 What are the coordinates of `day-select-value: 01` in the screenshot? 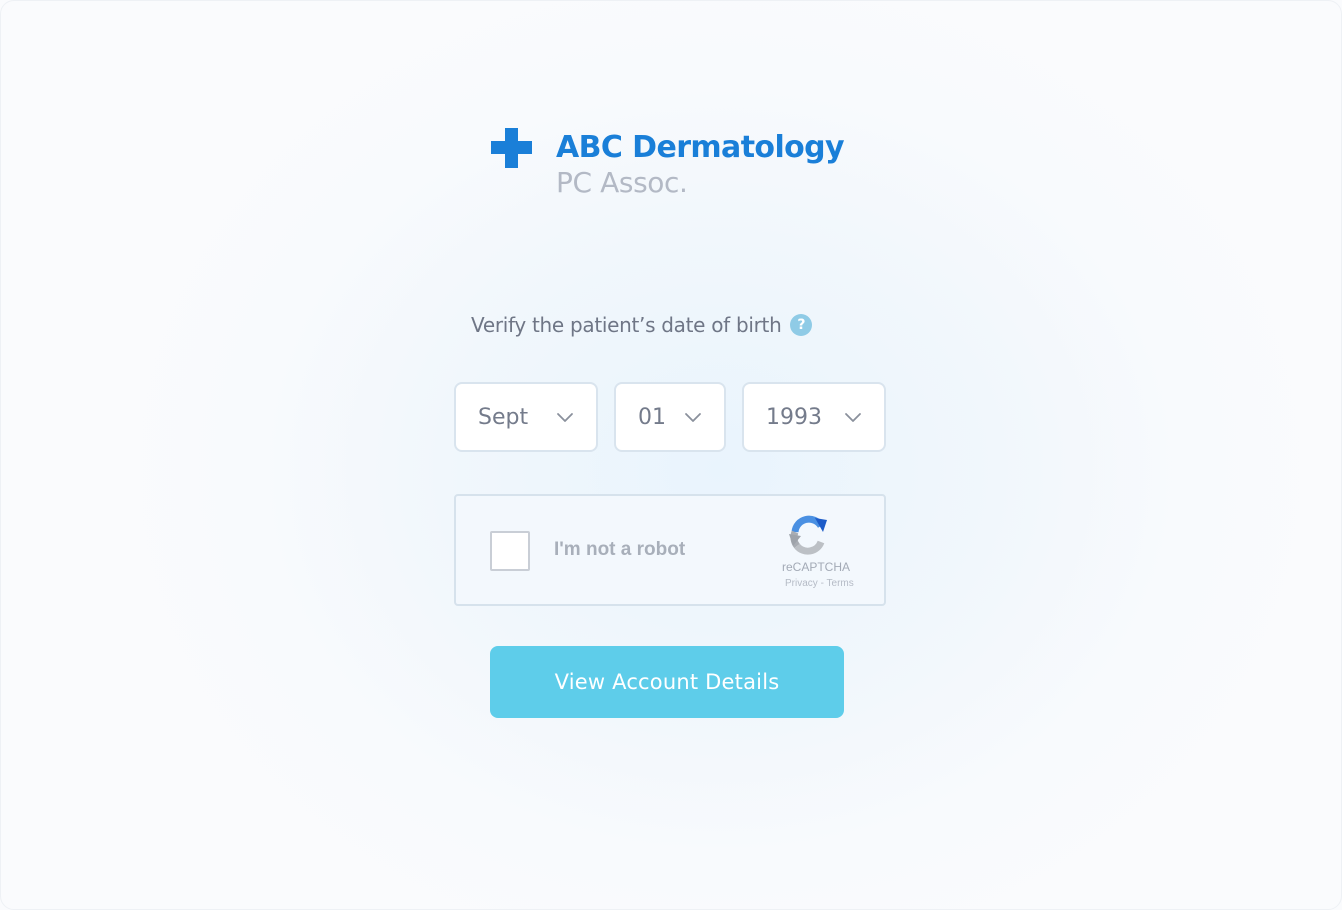 It's located at (652, 417).